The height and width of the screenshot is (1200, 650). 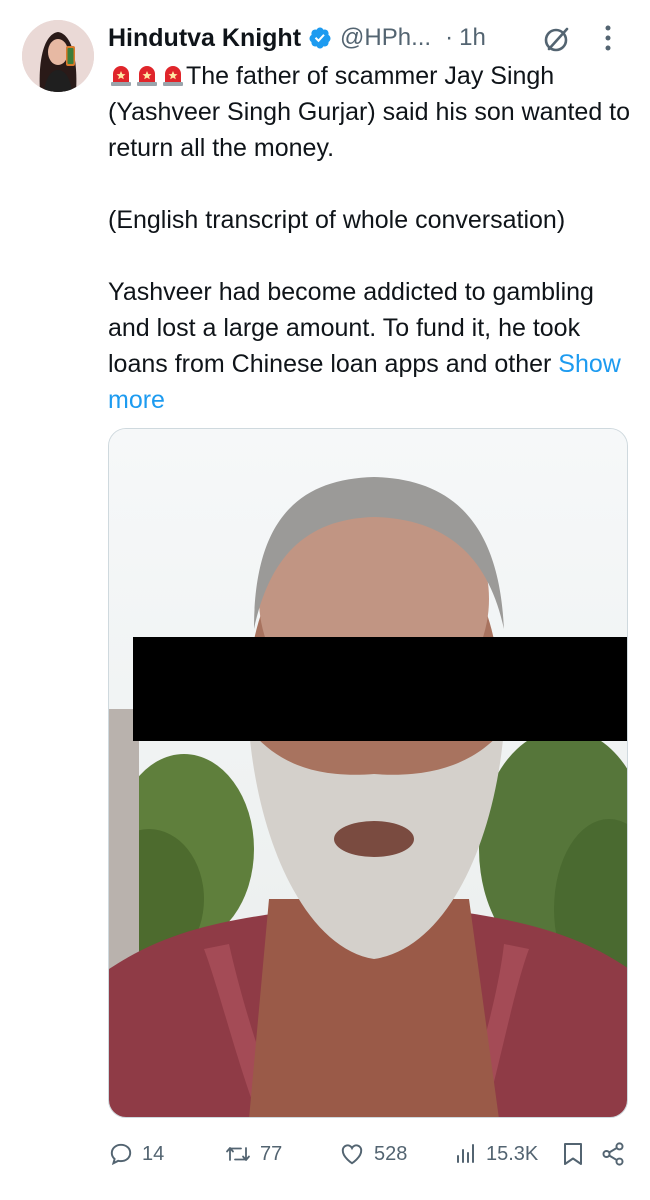 I want to click on heart-icon, so click(x=352, y=1154).